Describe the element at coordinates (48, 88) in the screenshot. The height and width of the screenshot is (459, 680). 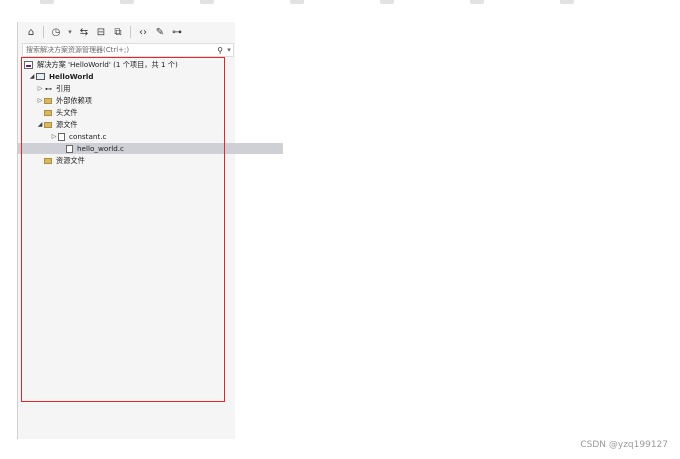
I see `references-icon: ⊷` at that location.